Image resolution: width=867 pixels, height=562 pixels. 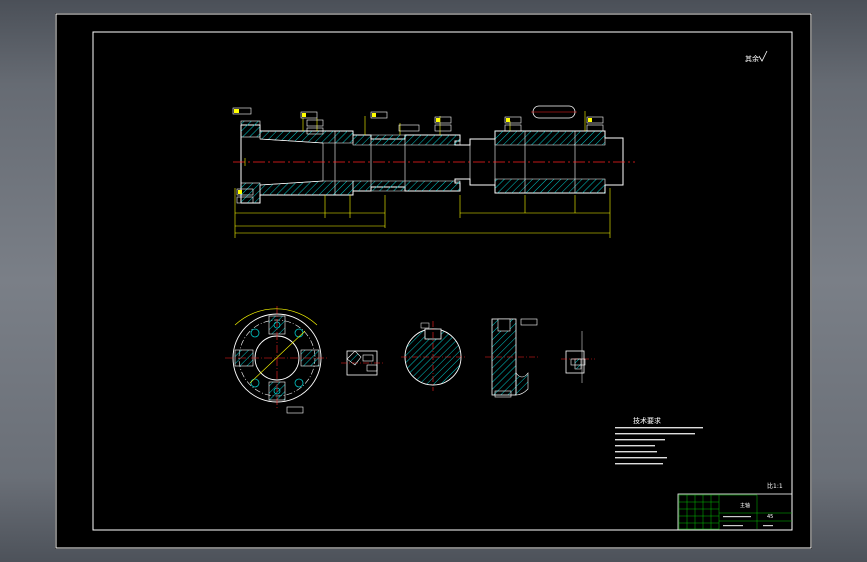 What do you see at coordinates (363, 363) in the screenshot?
I see `section-view-a` at bounding box center [363, 363].